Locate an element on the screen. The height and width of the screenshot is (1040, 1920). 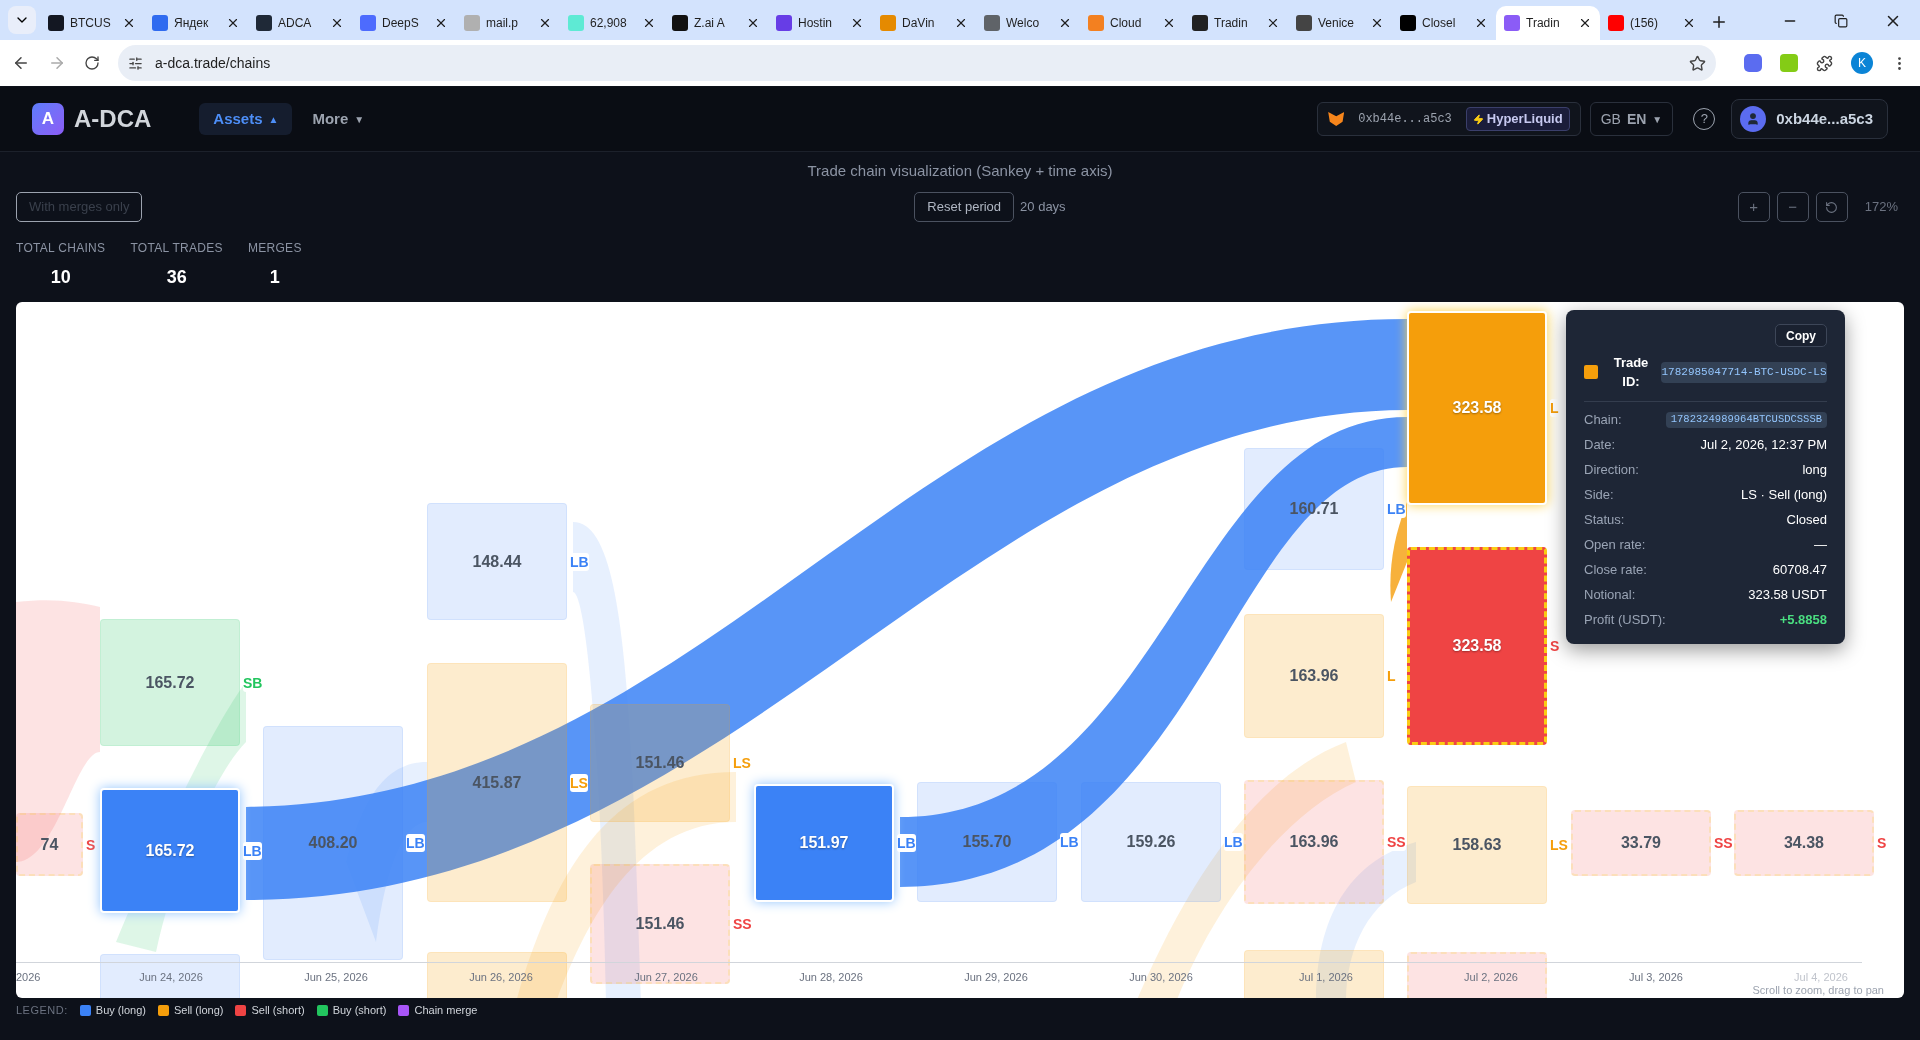
browser-tab: DeepS is located at coordinates (404, 23).